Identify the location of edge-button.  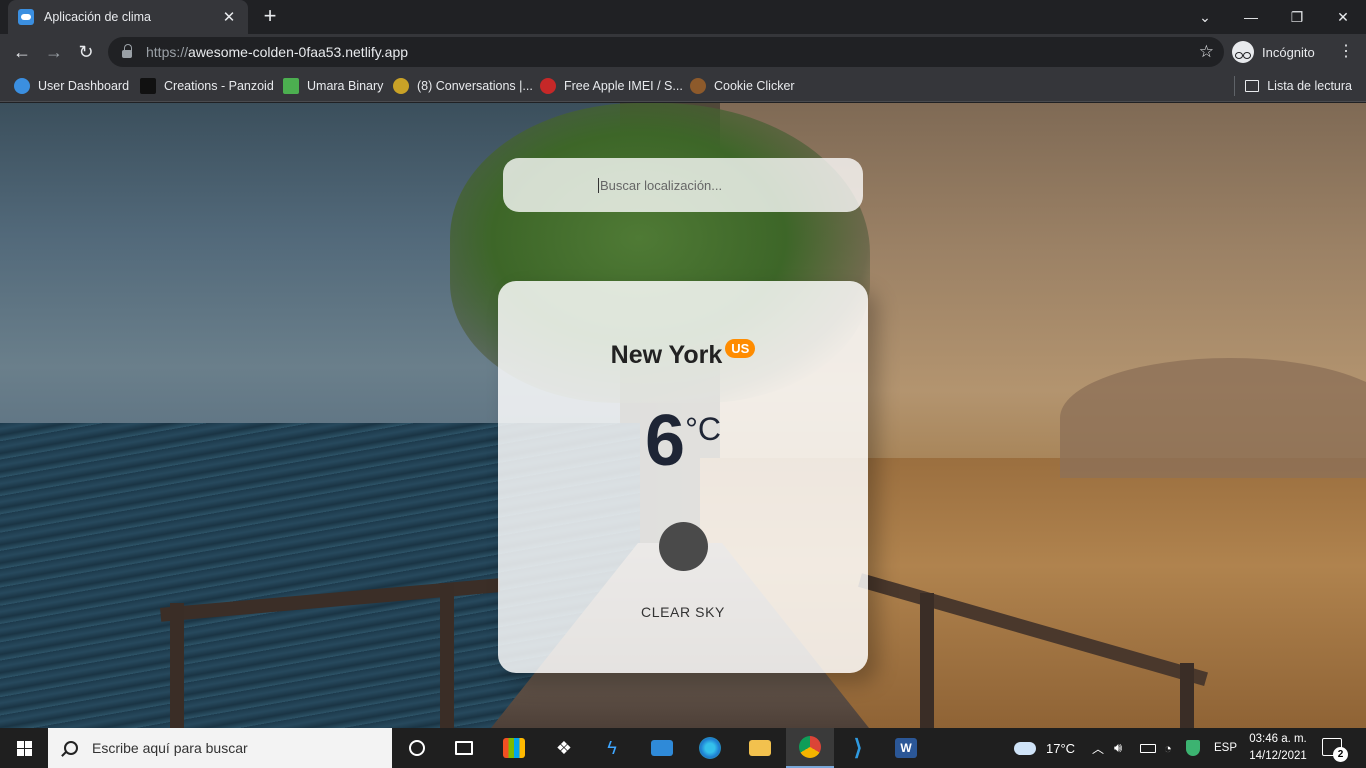
(710, 748).